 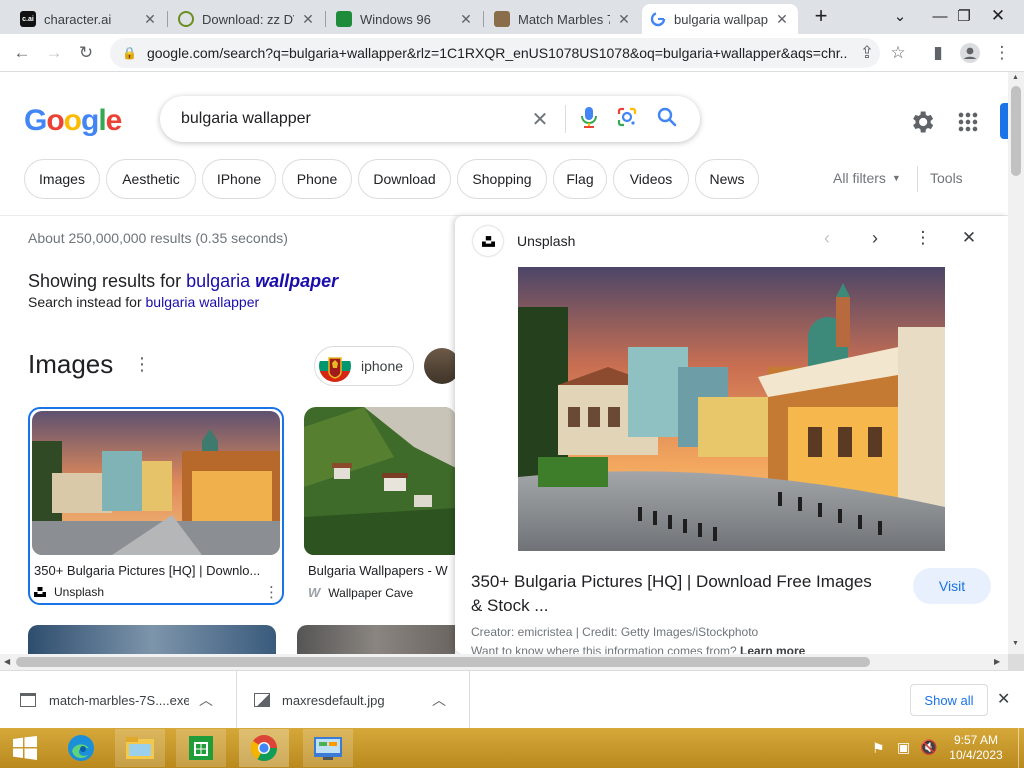 What do you see at coordinates (328, 748) in the screenshot?
I see `control-panel-icon` at bounding box center [328, 748].